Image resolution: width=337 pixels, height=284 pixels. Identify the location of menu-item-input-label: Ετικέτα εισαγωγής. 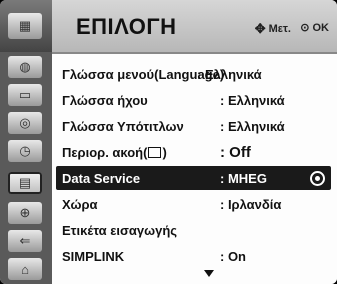
(194, 230).